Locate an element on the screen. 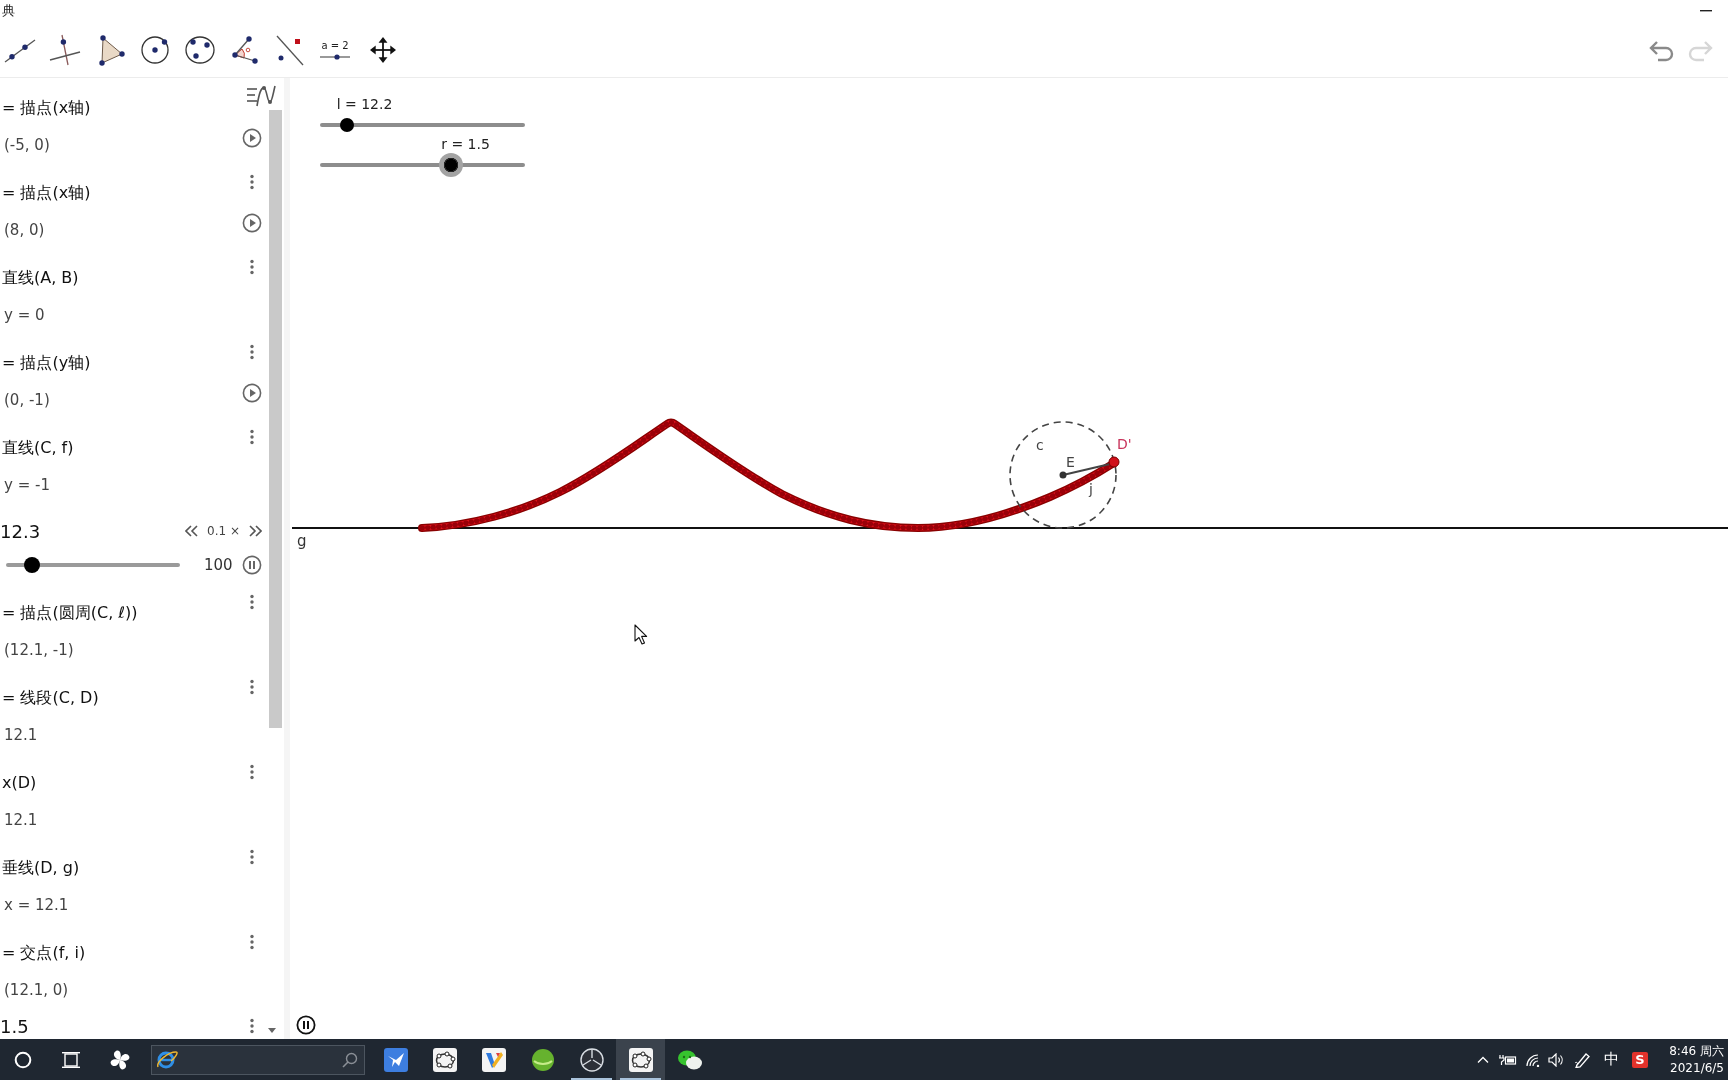  sphere-icon is located at coordinates (542, 1059).